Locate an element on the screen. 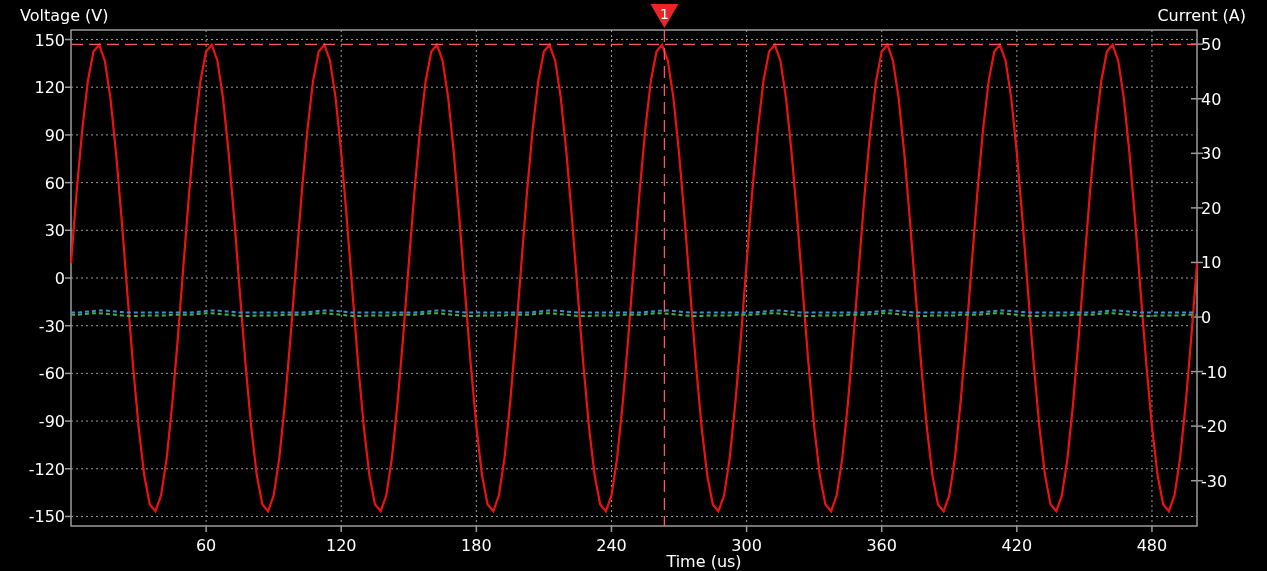 This screenshot has height=571, width=1267. axis-tick-label: -90 is located at coordinates (51, 422).